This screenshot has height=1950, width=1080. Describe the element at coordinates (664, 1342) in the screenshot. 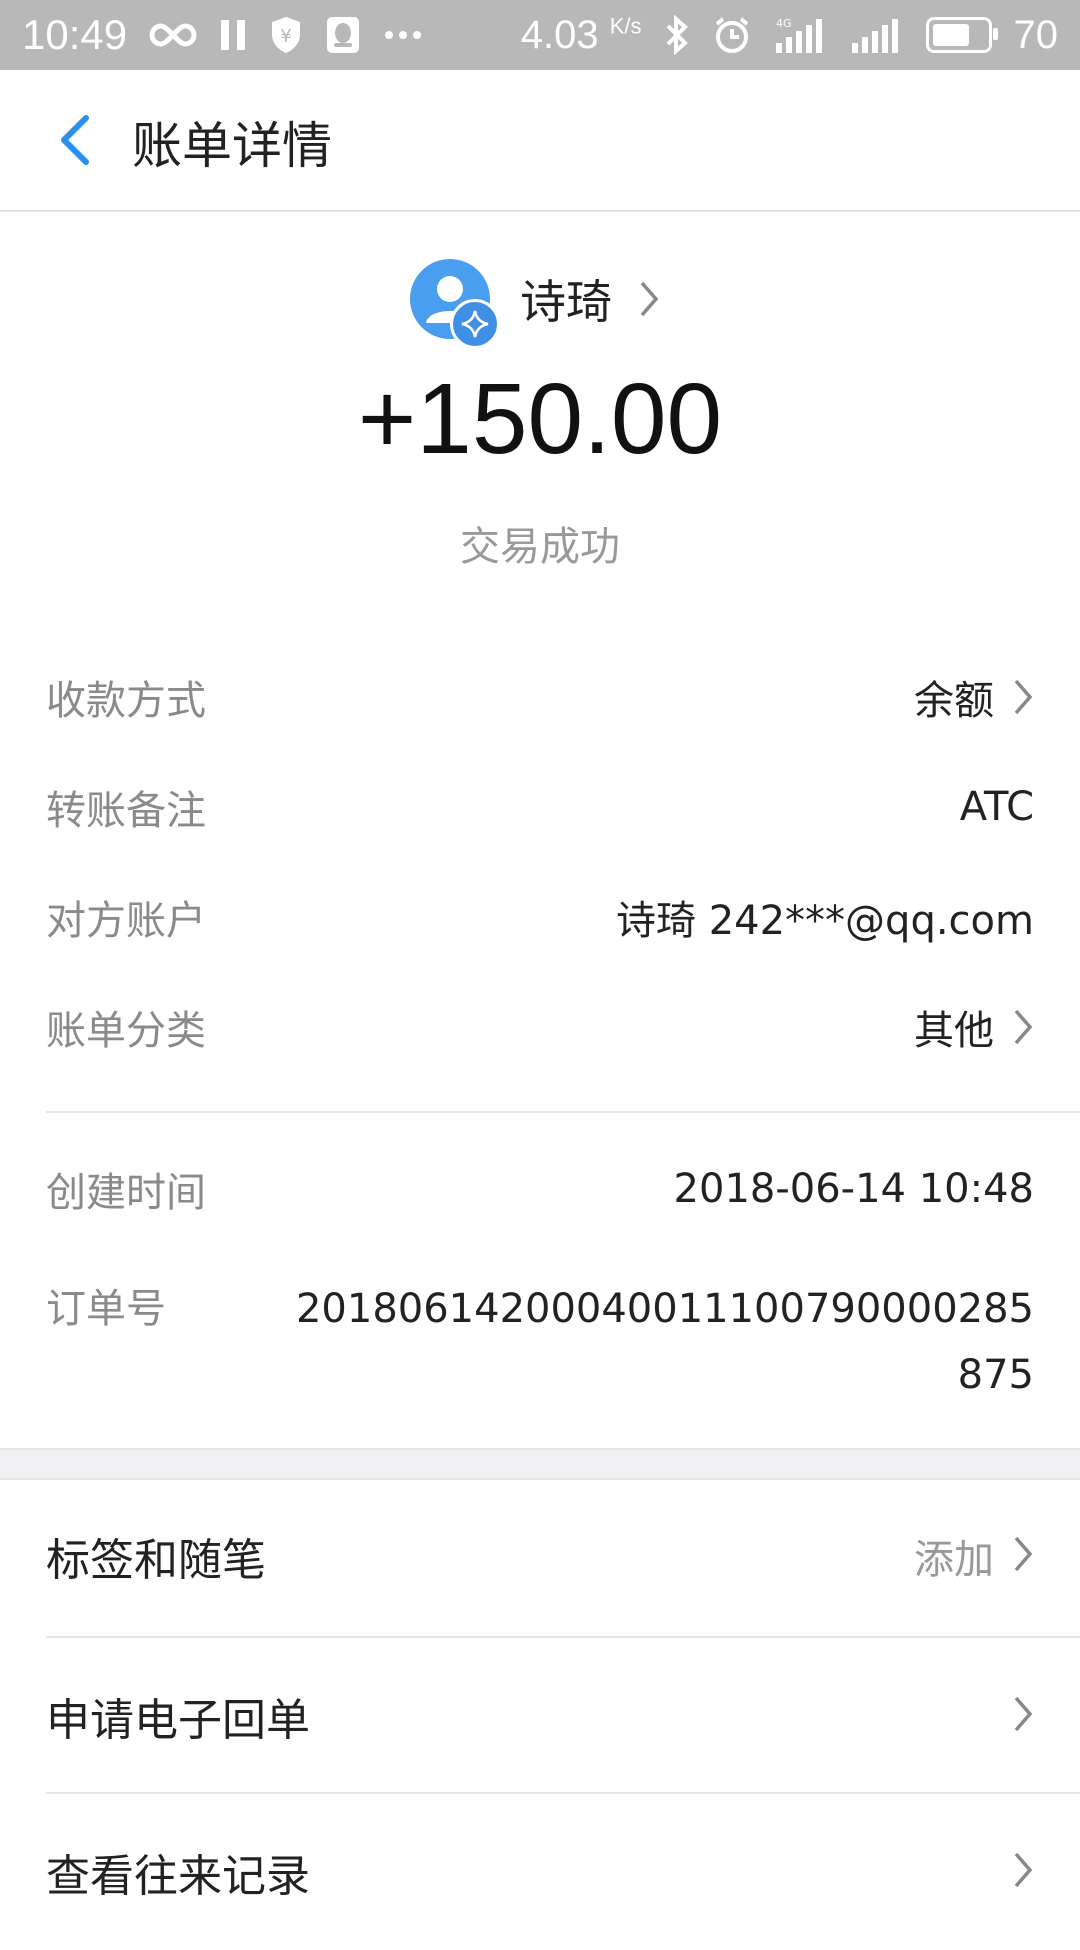

I see `order-number: 20180614200040011100790000285875` at that location.